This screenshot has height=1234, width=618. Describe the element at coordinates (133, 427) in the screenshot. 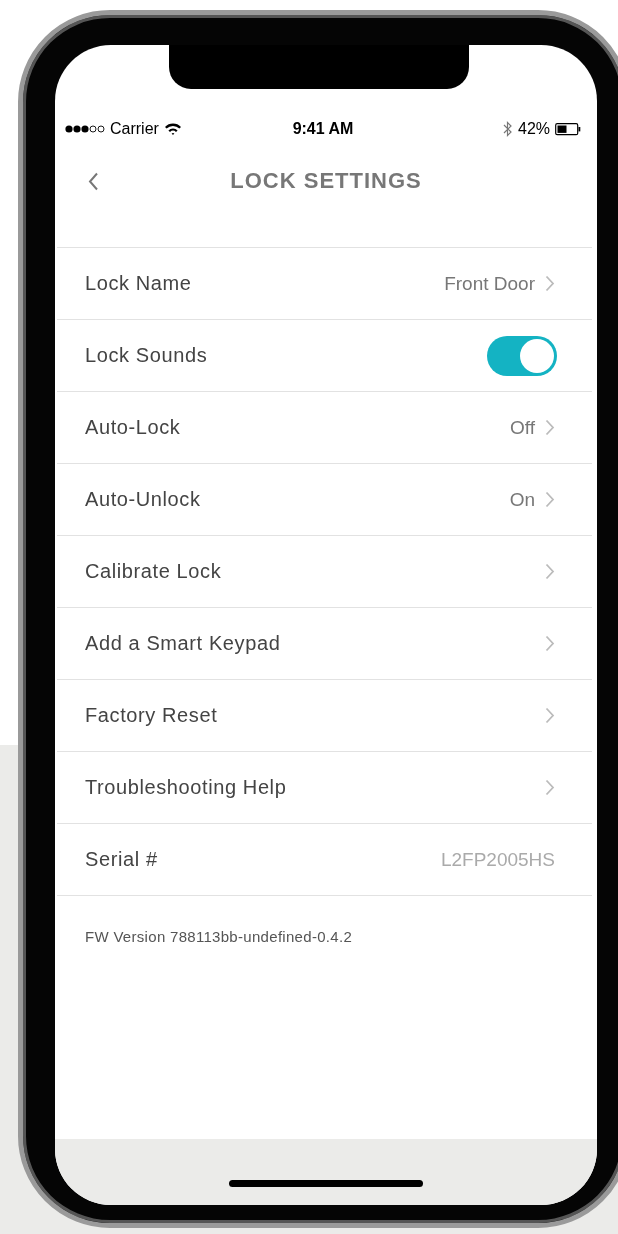

I see `row-label: Auto-Lock` at that location.